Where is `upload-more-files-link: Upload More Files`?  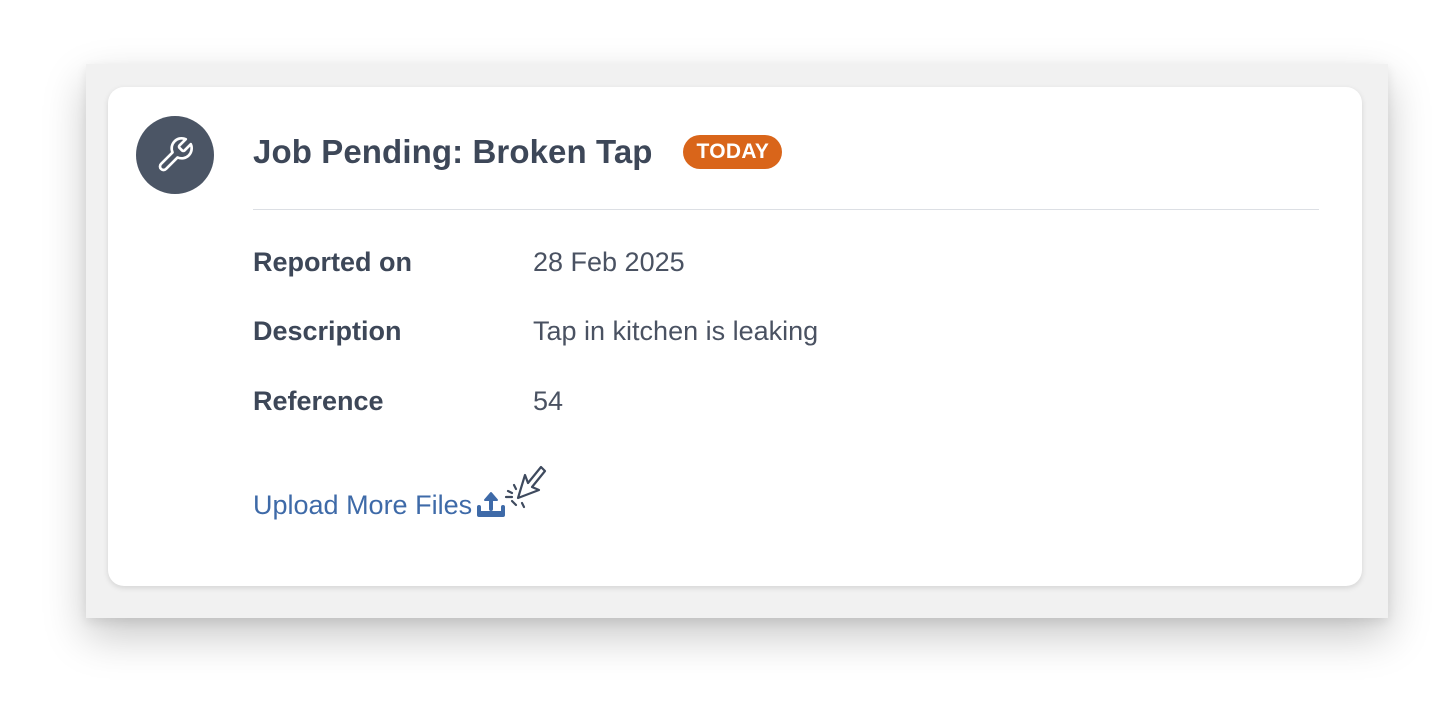
upload-more-files-link: Upload More Files is located at coordinates (362, 505).